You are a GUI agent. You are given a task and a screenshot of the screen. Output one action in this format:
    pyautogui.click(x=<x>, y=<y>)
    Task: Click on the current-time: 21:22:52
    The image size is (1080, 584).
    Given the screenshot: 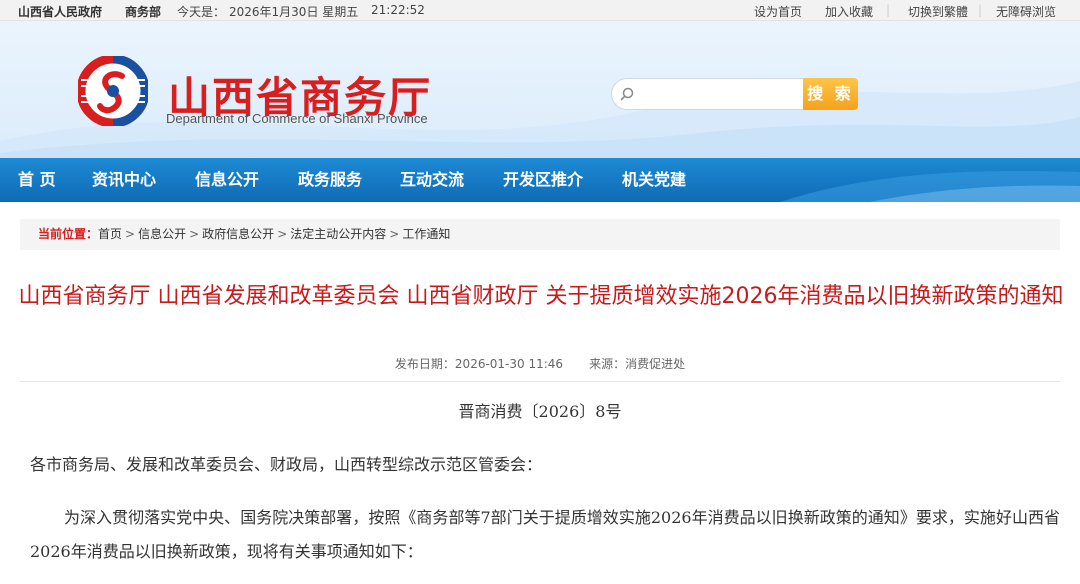 What is the action you would take?
    pyautogui.click(x=398, y=10)
    